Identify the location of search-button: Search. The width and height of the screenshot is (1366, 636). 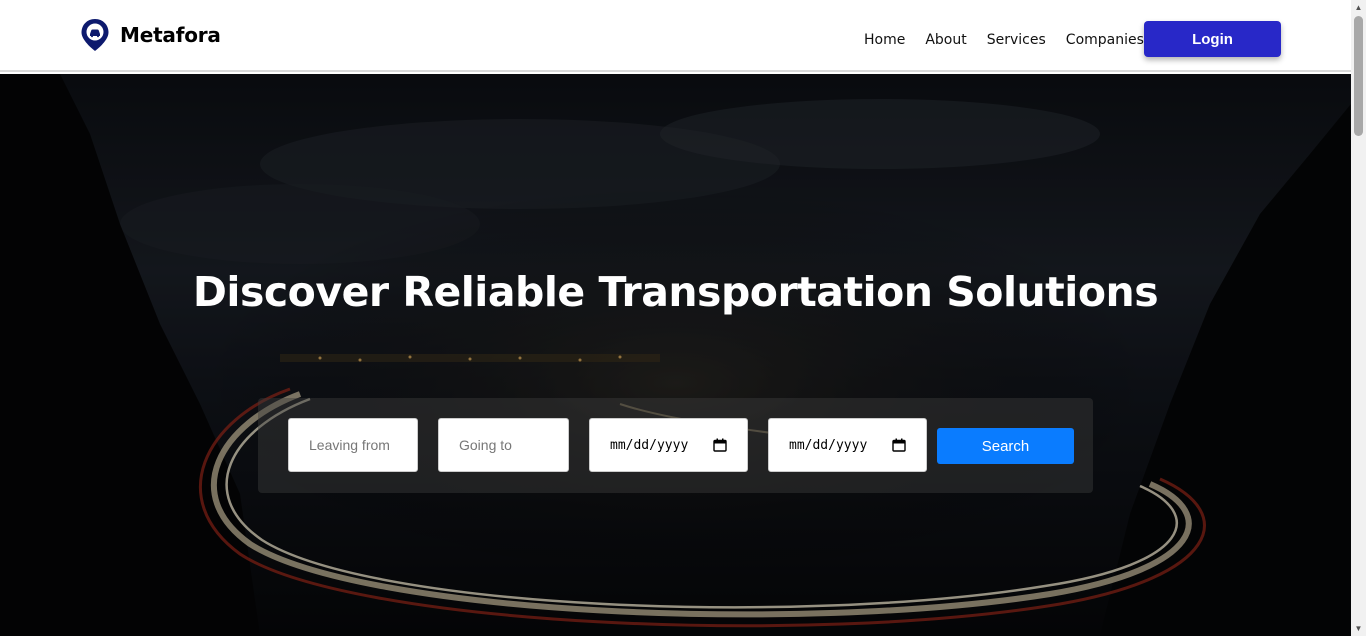
(1005, 446).